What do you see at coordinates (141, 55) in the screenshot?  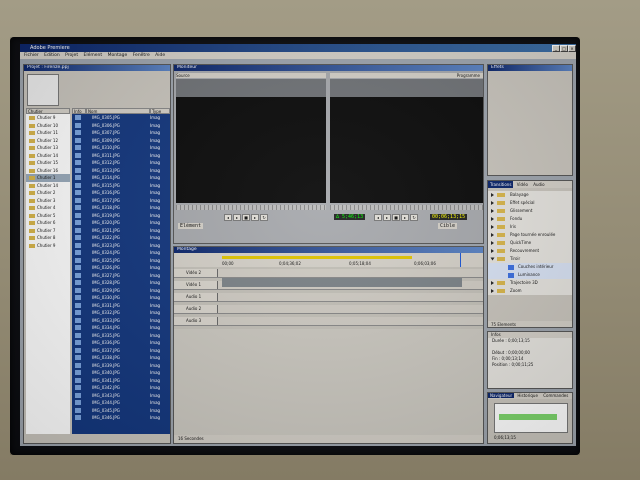 I see `menu-item-window: Fenêtre` at bounding box center [141, 55].